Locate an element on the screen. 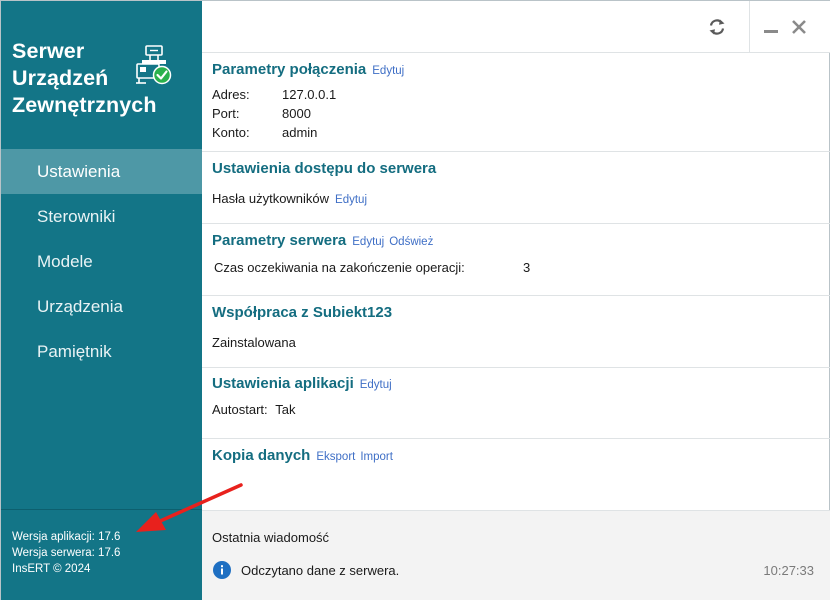 Image resolution: width=830 pixels, height=600 pixels. autostart-row: Autostart: Tak is located at coordinates (254, 409).